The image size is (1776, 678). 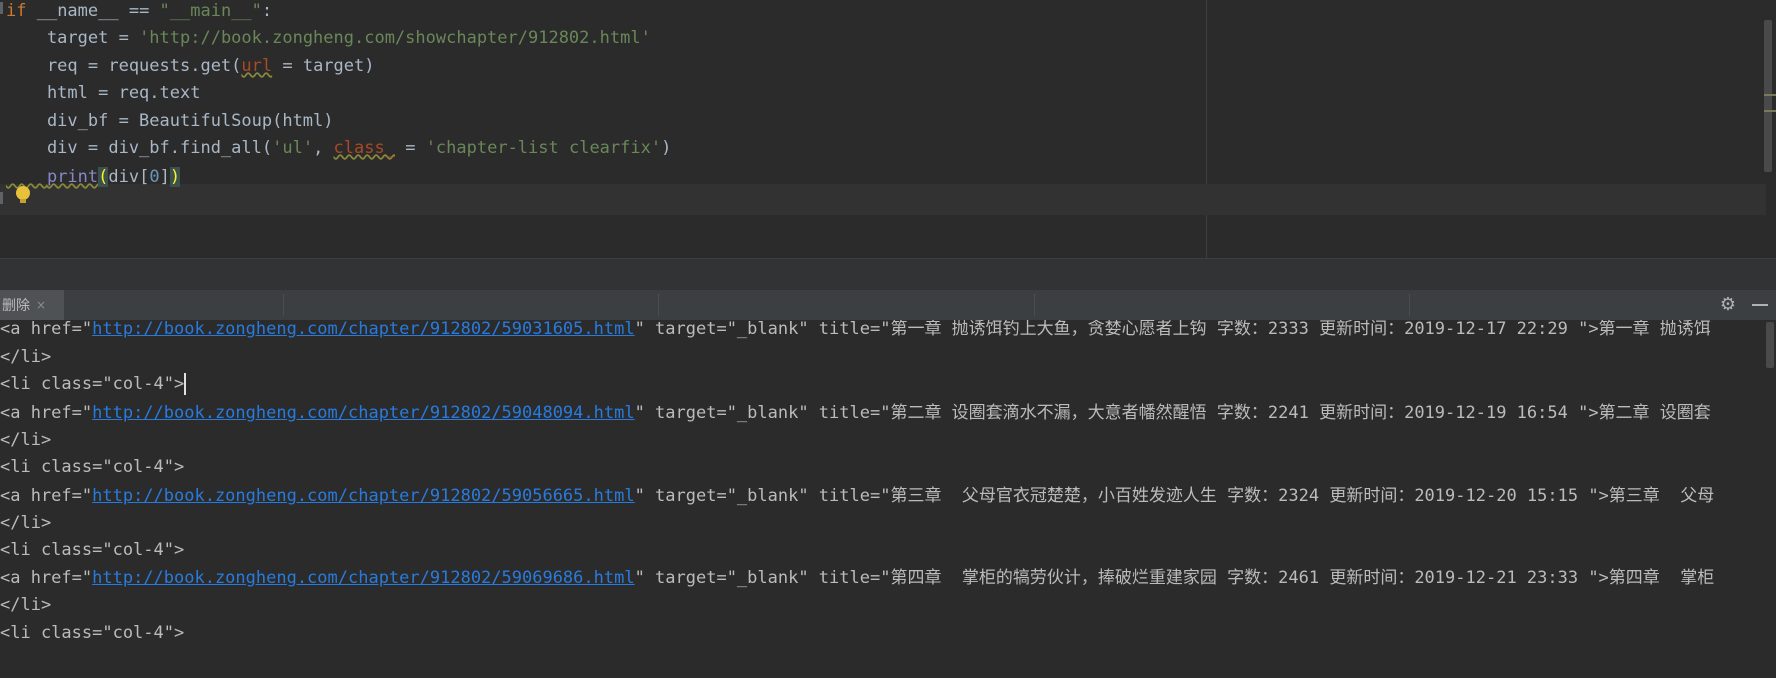 What do you see at coordinates (1206, 129) in the screenshot?
I see `right-margin-guide` at bounding box center [1206, 129].